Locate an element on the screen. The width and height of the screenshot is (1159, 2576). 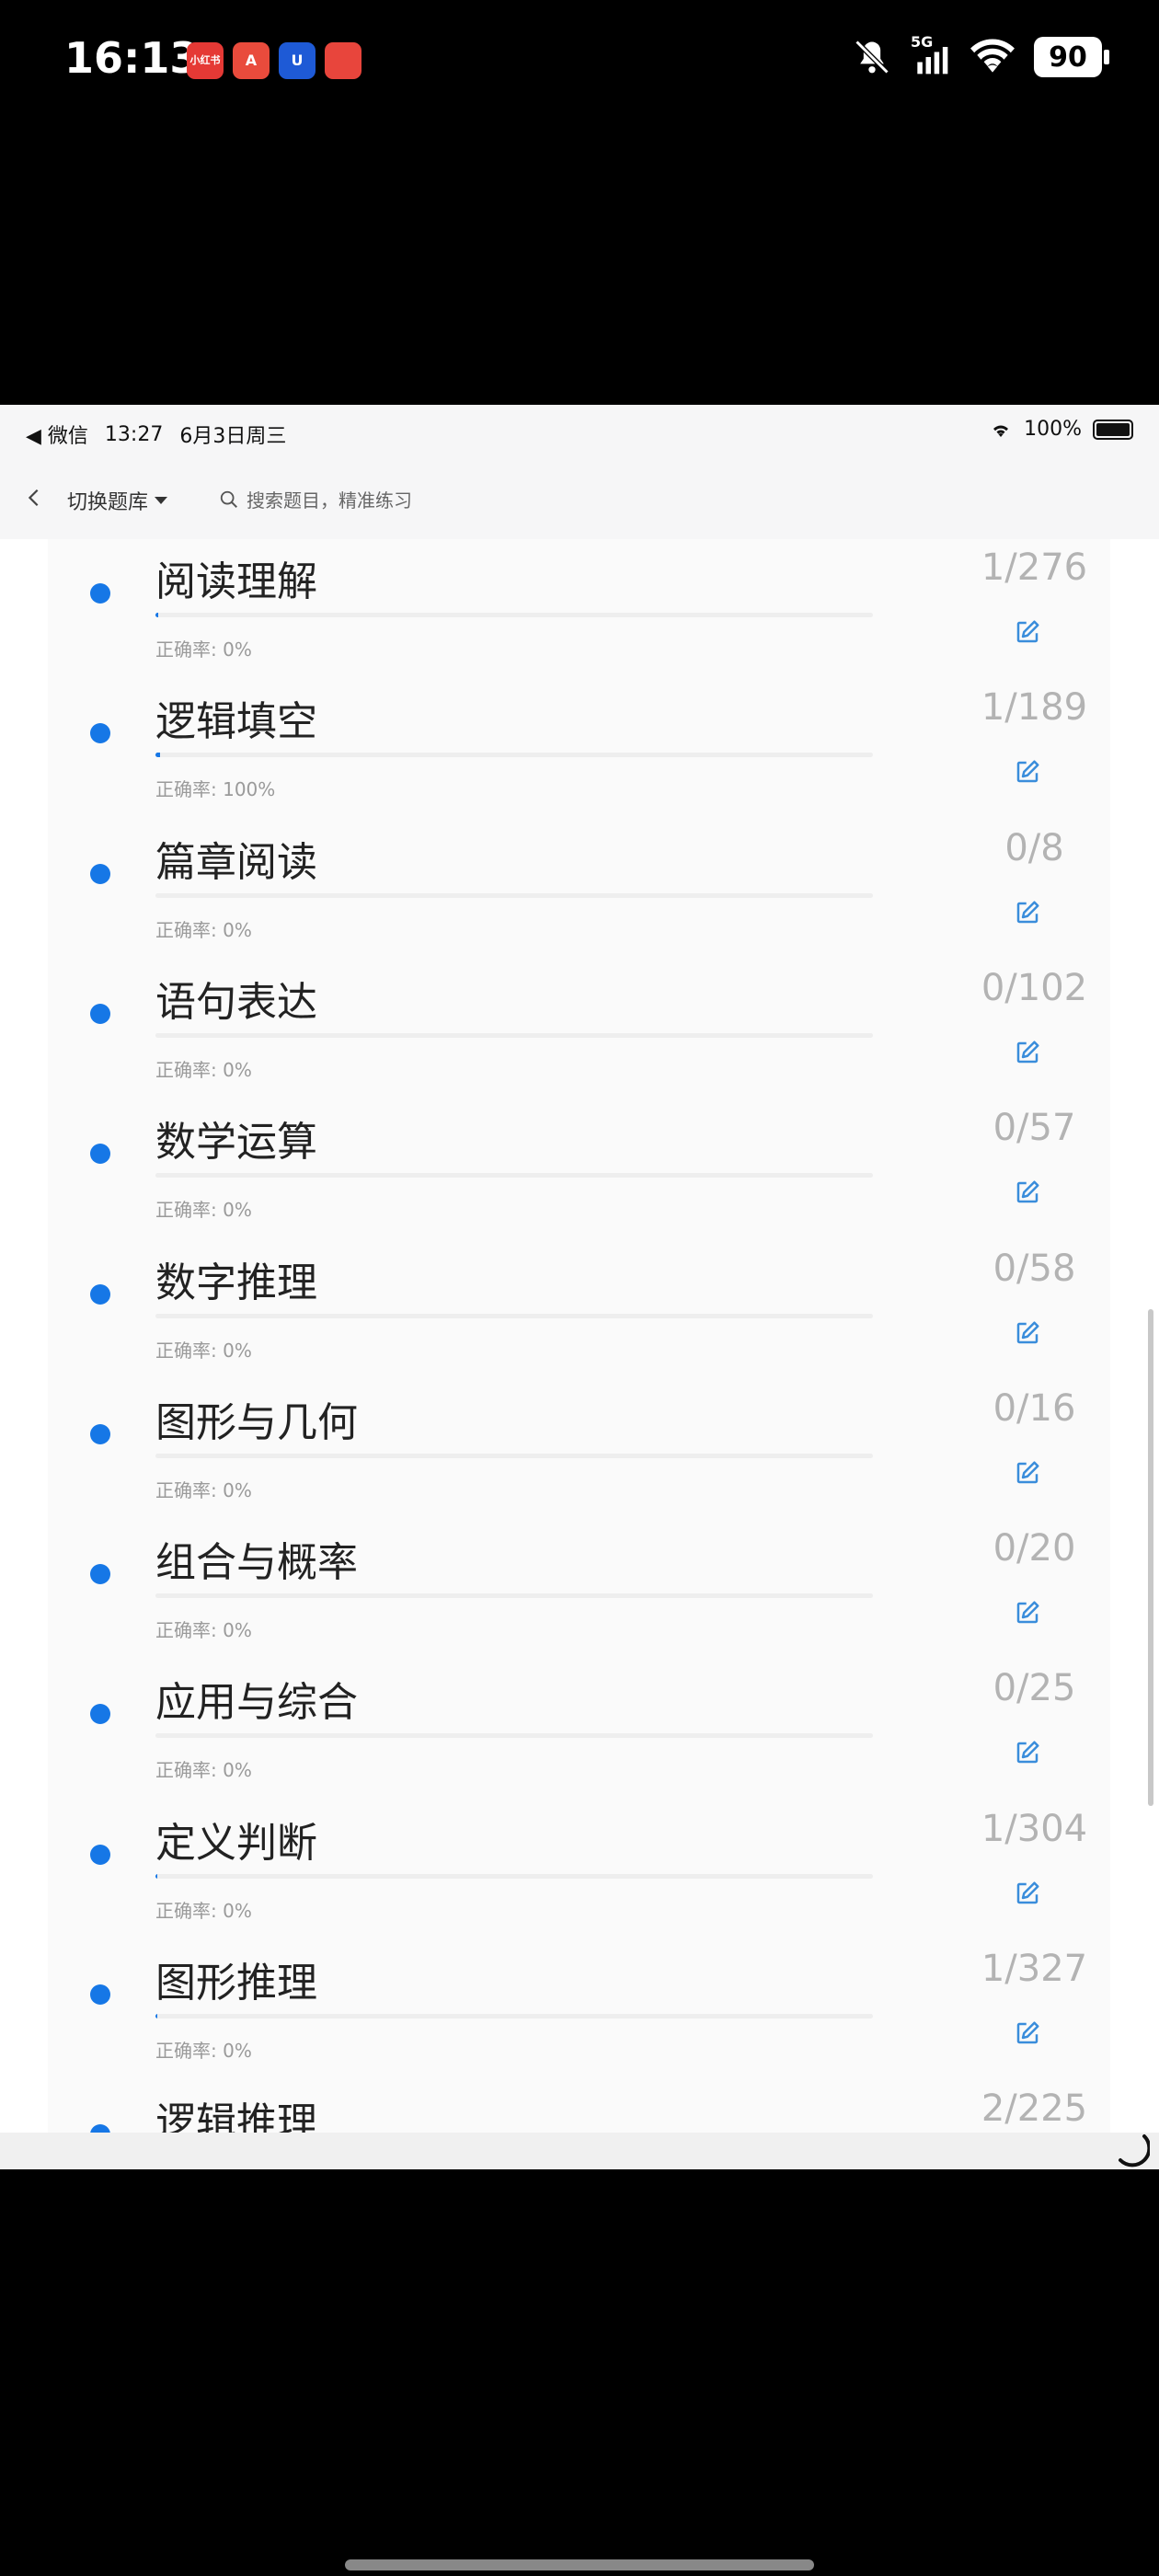
inner-date: 6月3日周三 is located at coordinates (233, 436).